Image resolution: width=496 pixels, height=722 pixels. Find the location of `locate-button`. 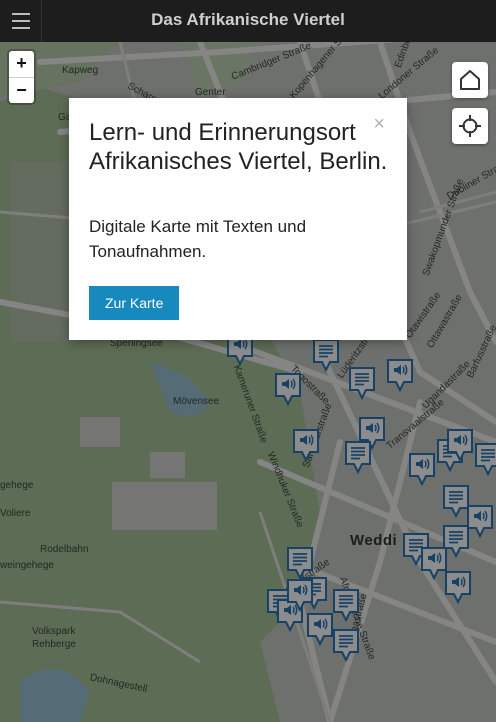

locate-button is located at coordinates (470, 126).